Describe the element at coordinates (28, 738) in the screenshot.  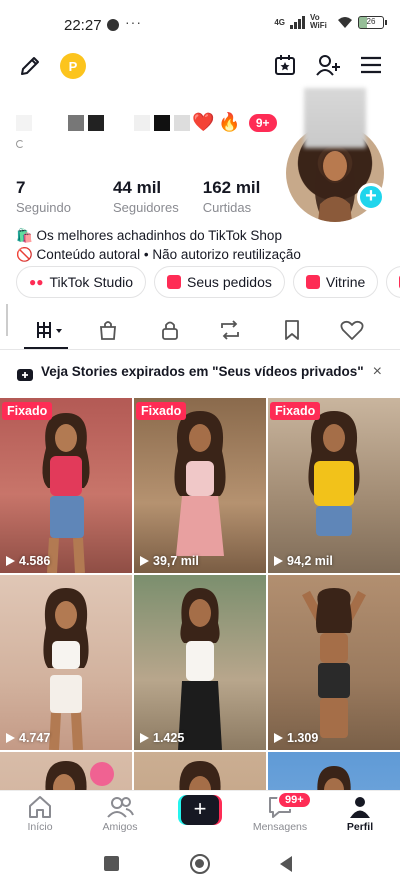
I see `view-count: 4.747` at that location.